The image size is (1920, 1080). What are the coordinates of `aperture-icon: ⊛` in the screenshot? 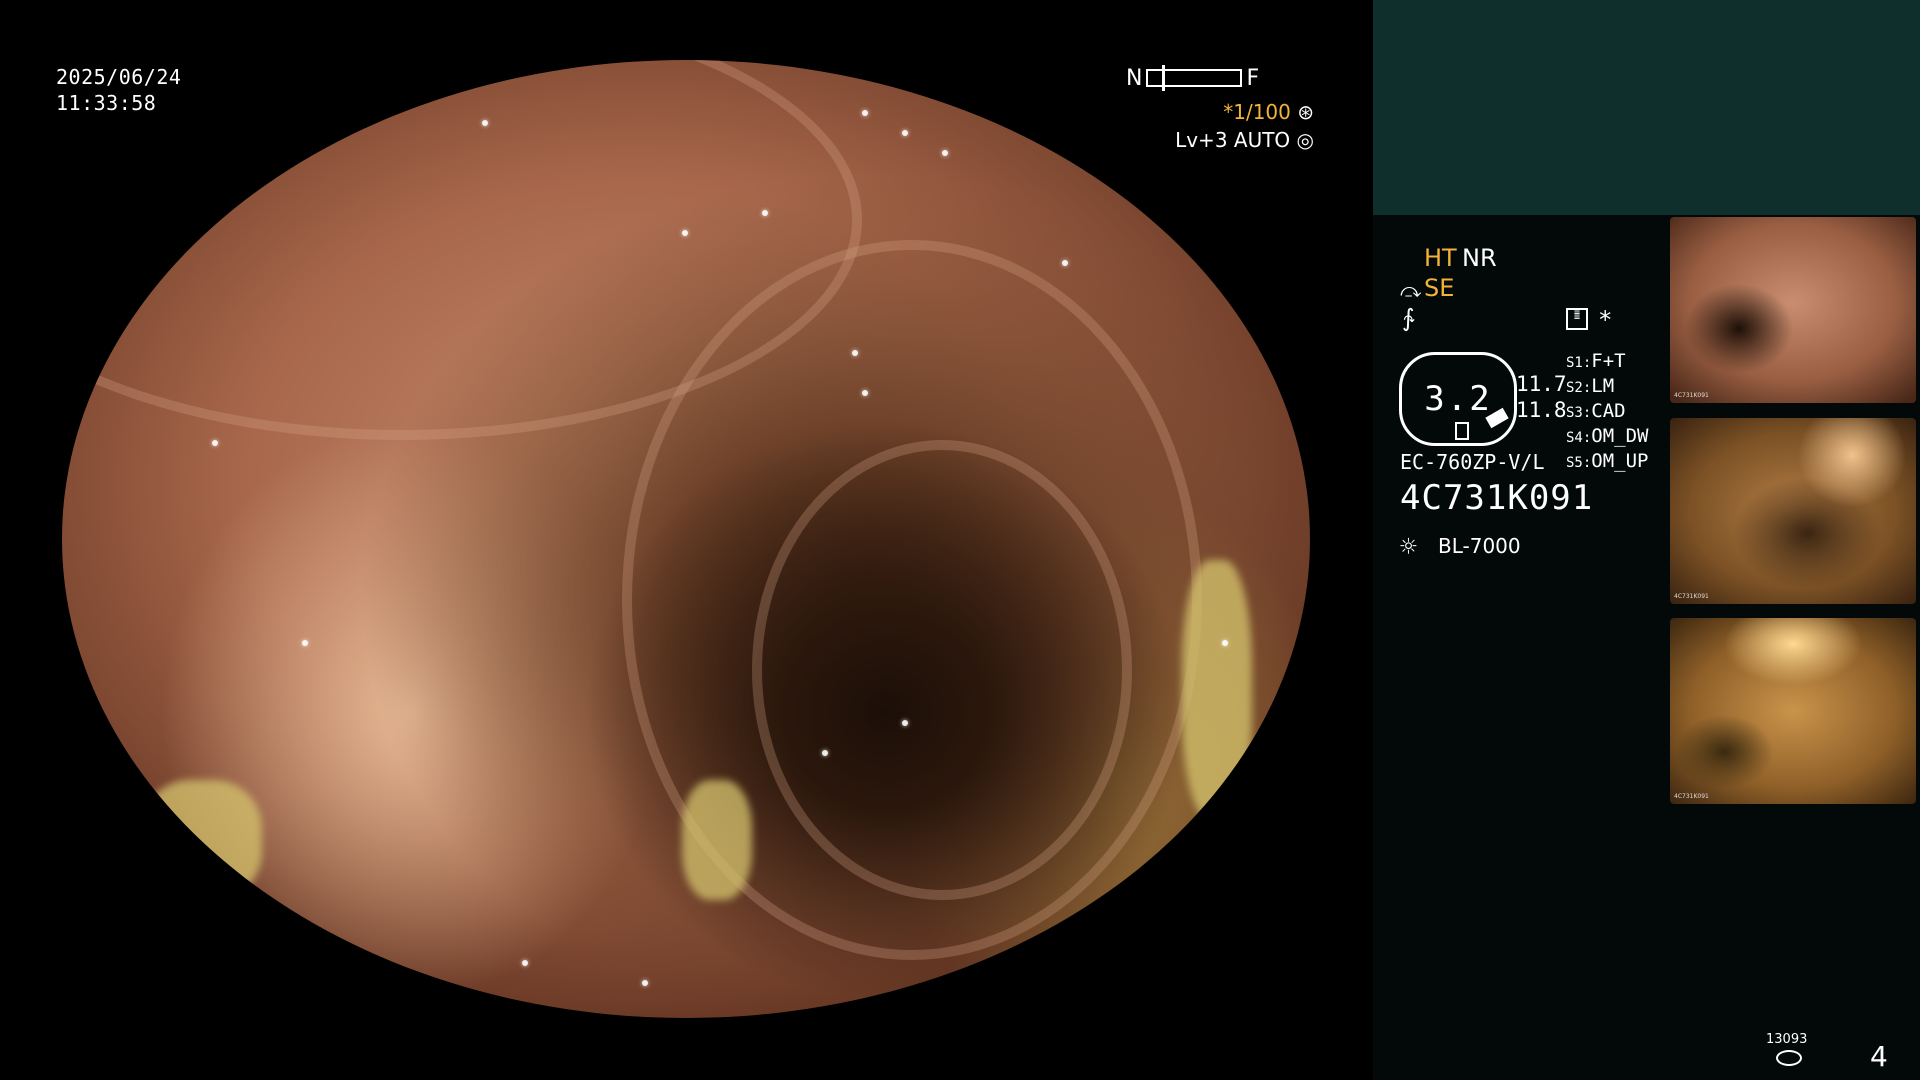 It's located at (1305, 112).